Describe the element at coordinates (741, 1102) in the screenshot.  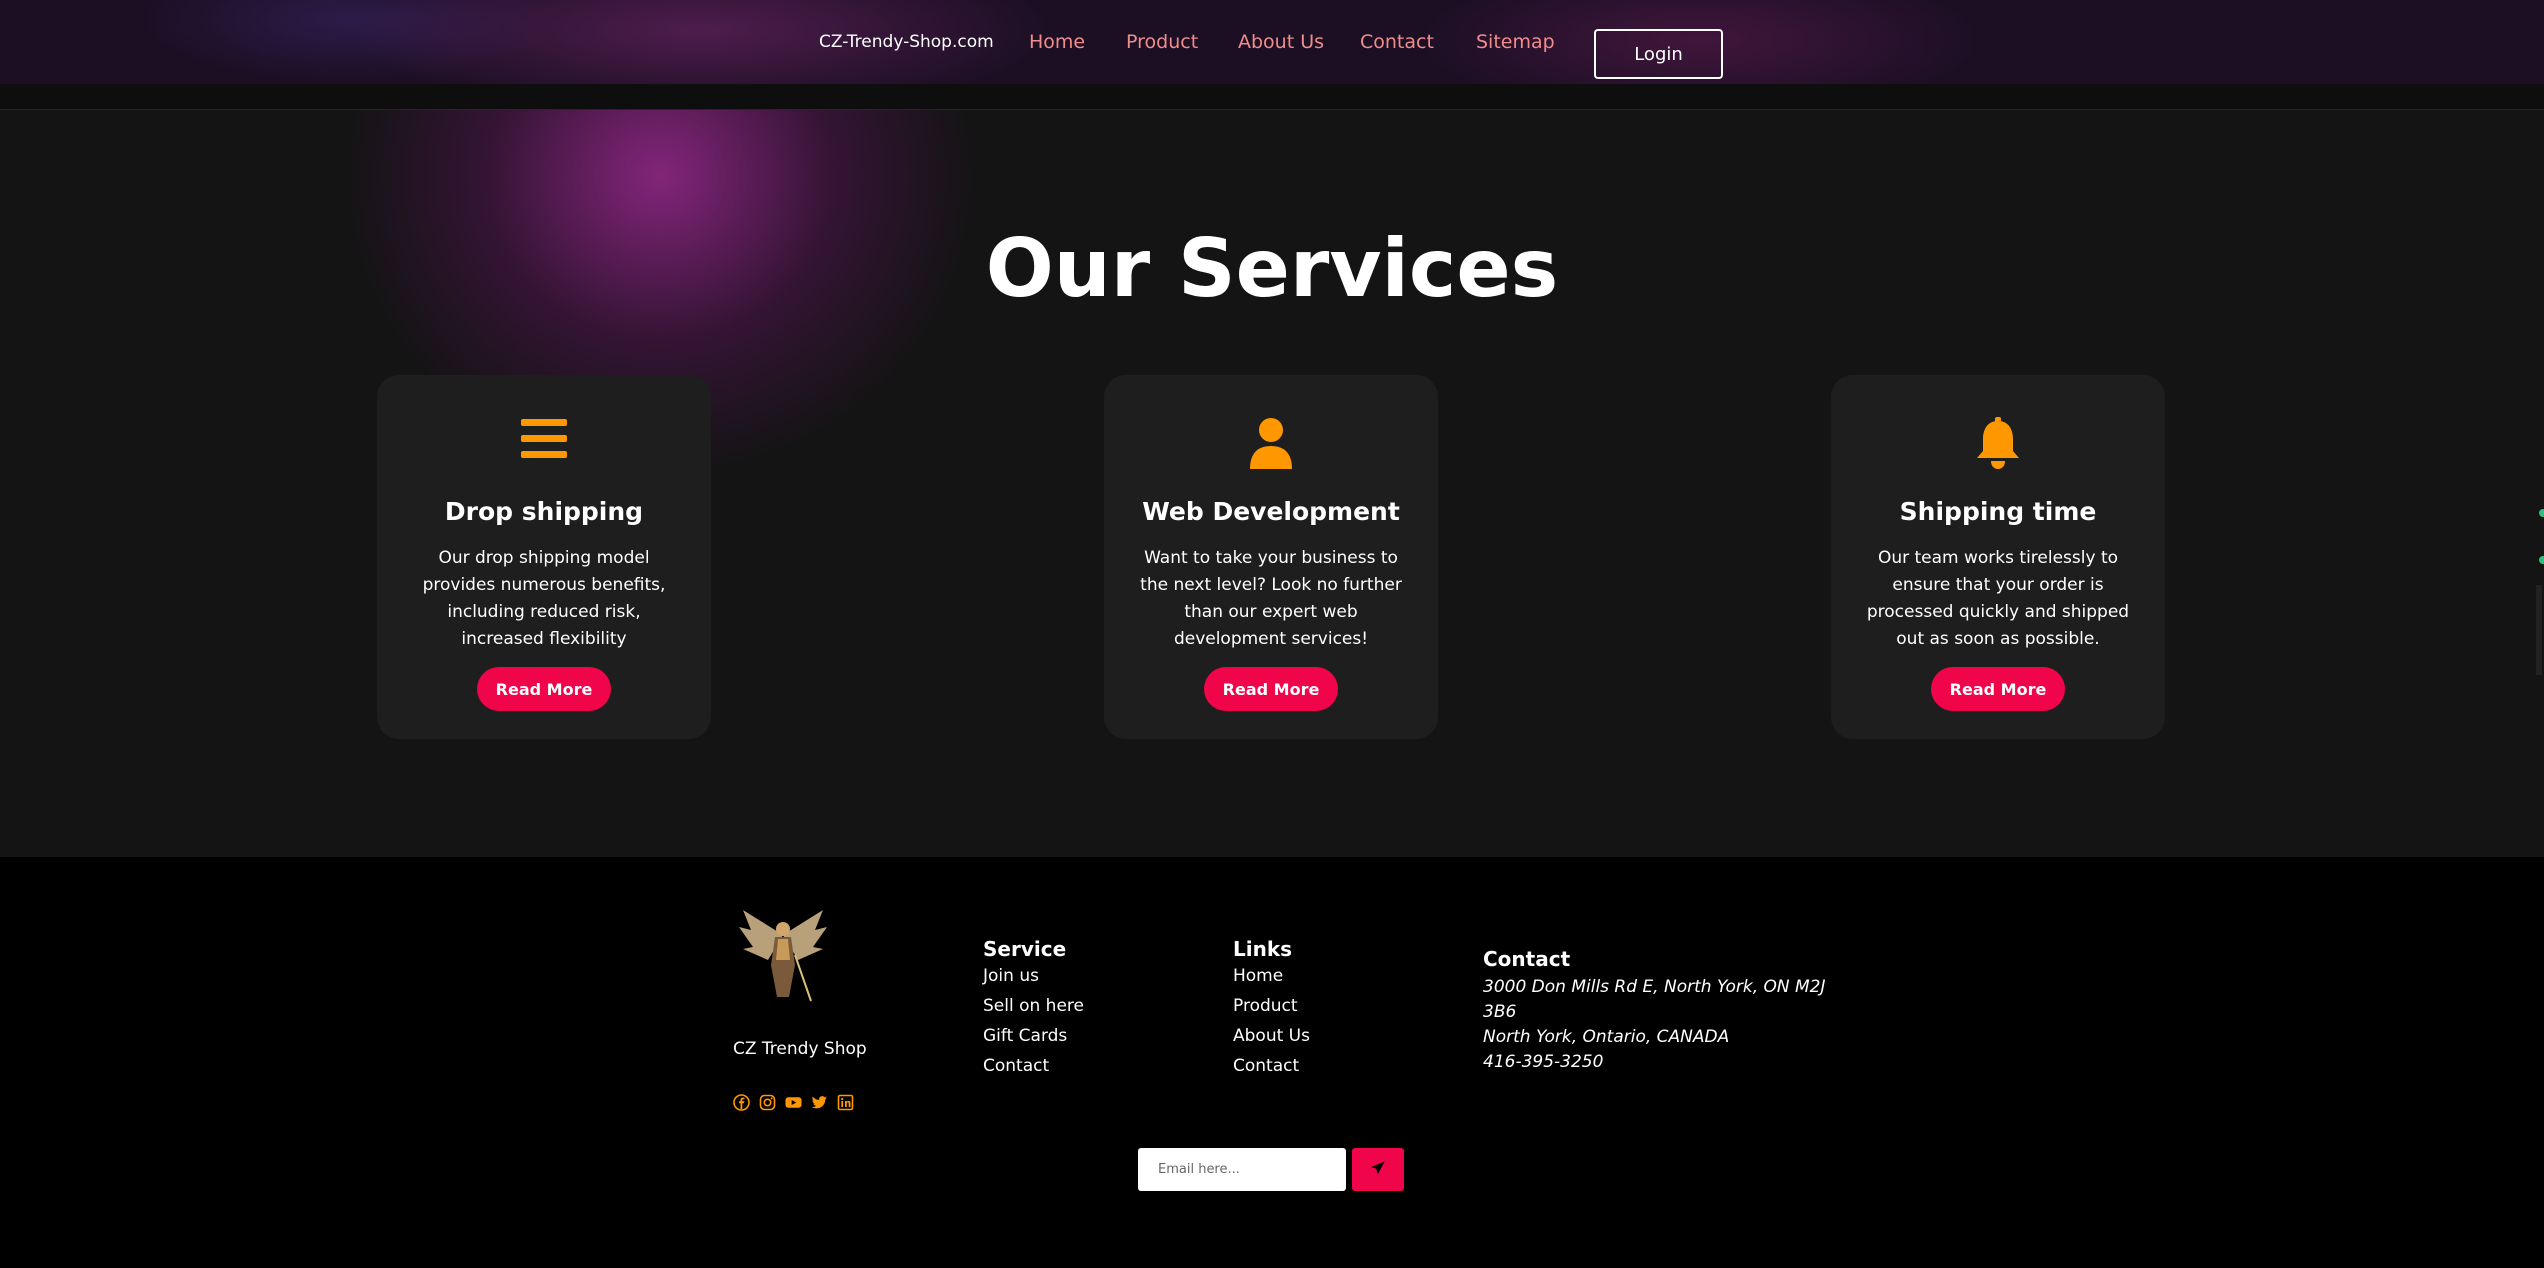
I see `facebook-icon` at that location.